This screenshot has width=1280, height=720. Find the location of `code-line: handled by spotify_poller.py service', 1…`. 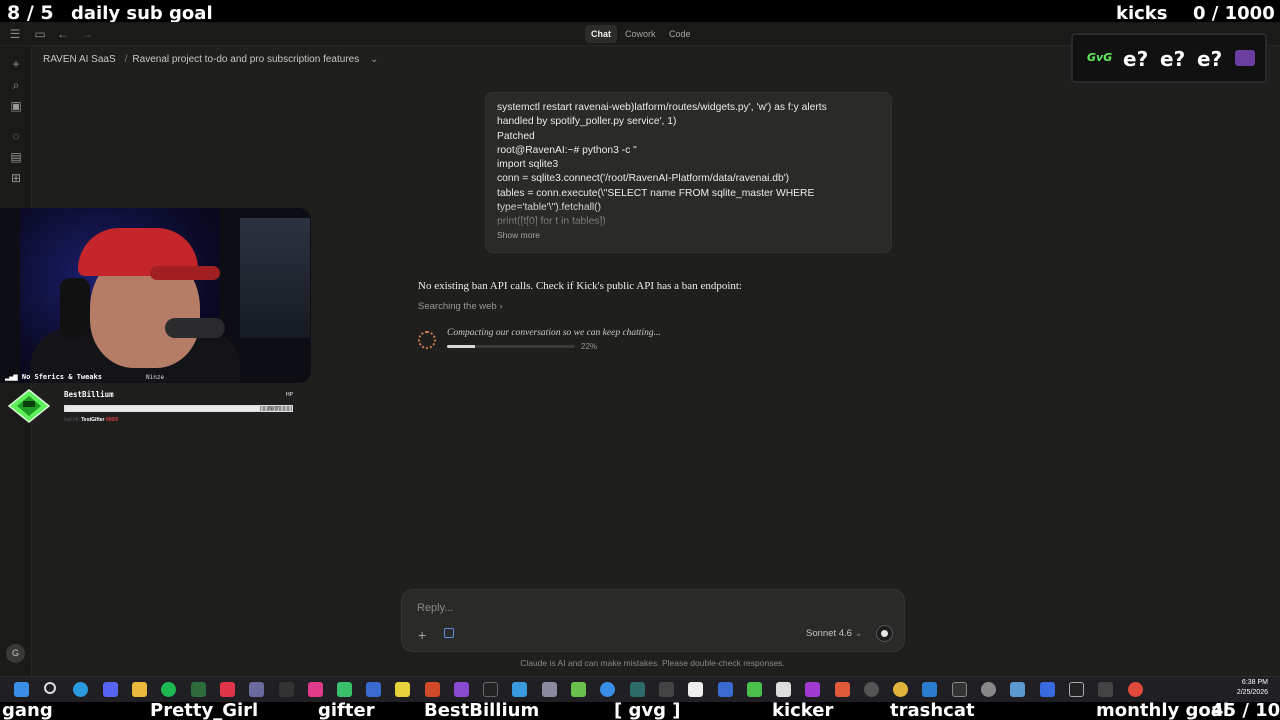

code-line: handled by spotify_poller.py service', 1… is located at coordinates (587, 122).